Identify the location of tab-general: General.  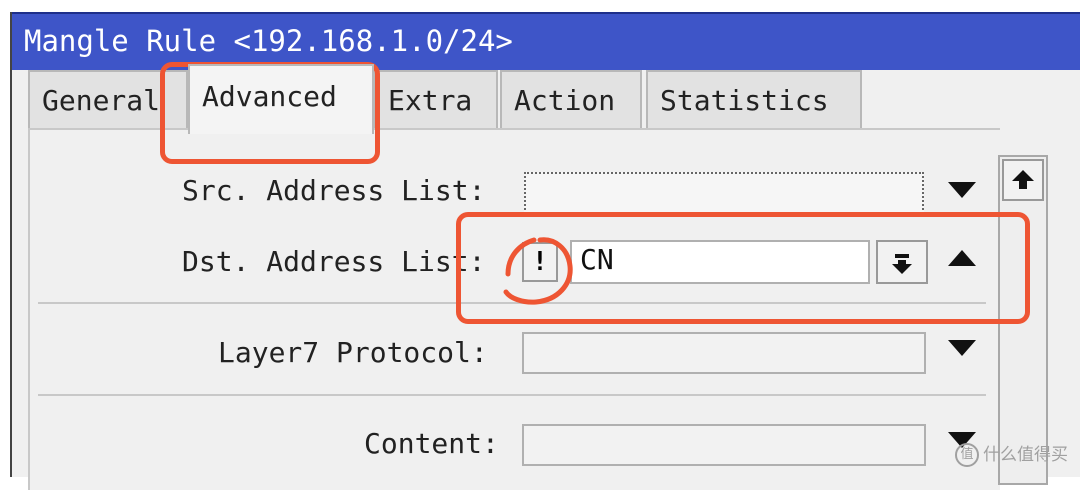
(108, 99).